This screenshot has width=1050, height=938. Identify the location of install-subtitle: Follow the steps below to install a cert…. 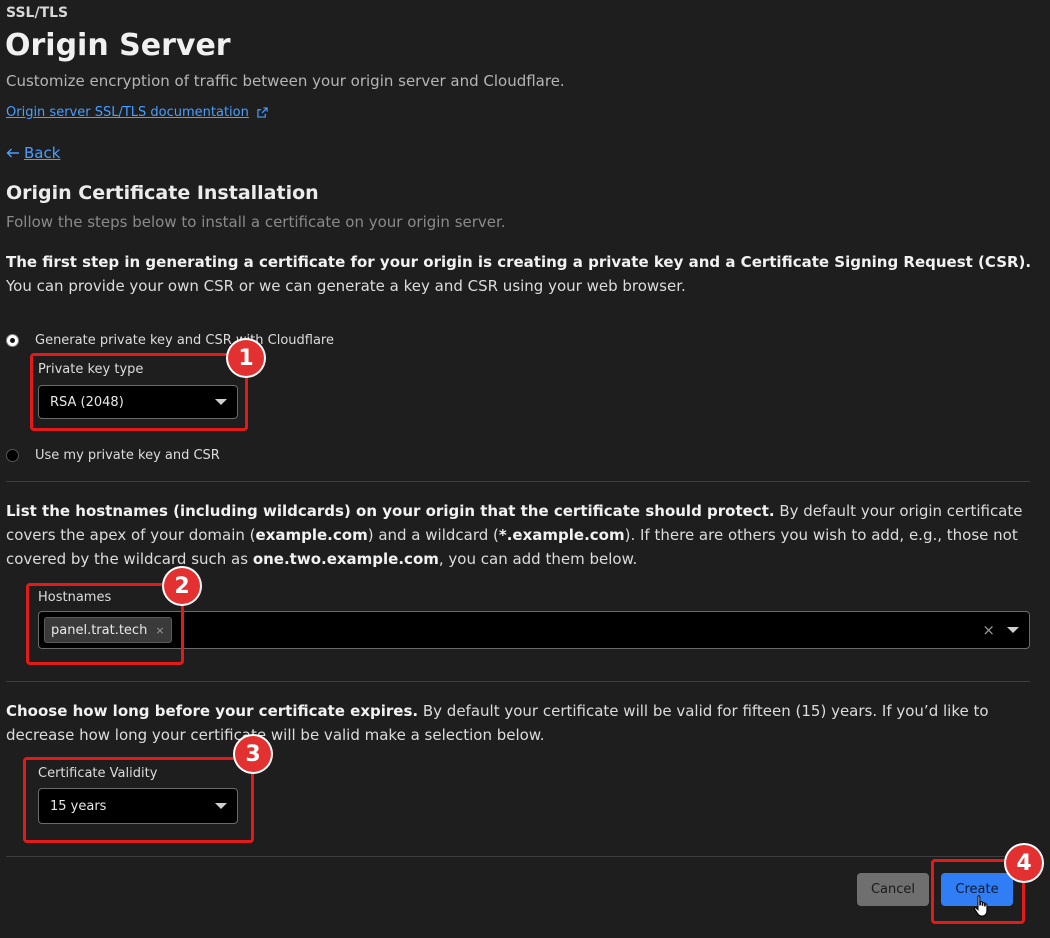
(256, 222).